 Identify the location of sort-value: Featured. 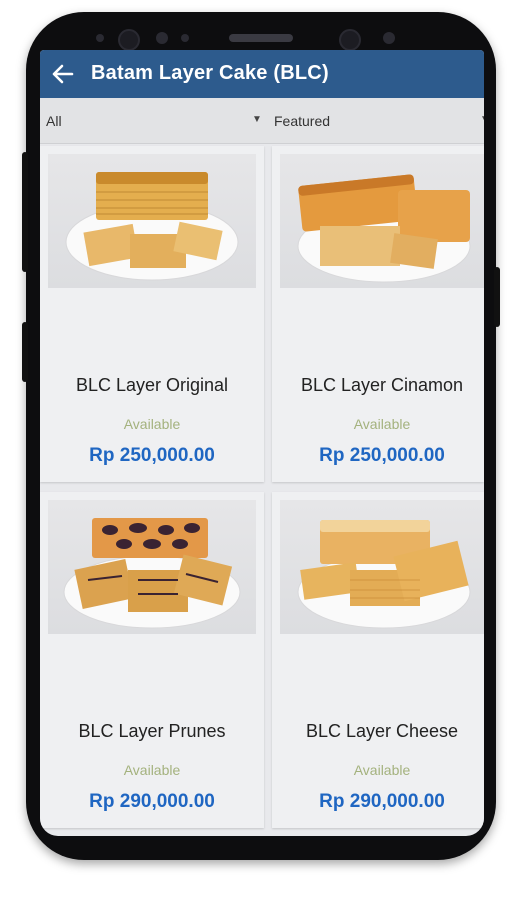
(302, 121).